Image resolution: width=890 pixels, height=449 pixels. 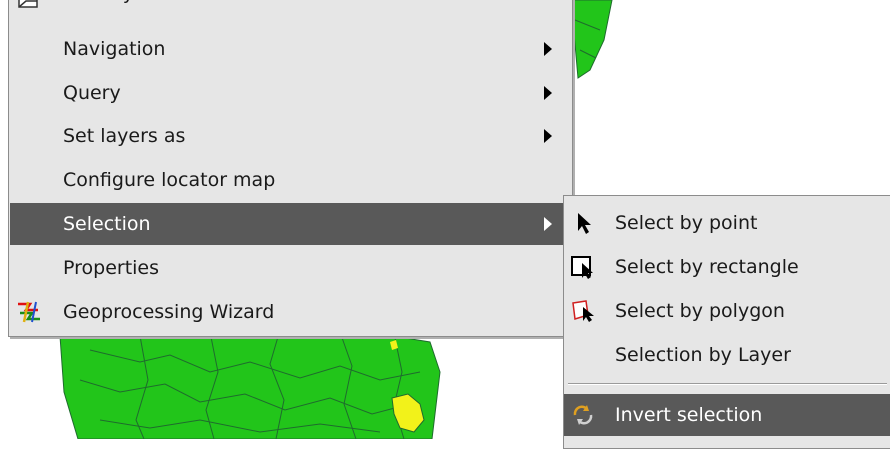 I want to click on menu-item-label: Set layers as, so click(x=124, y=136).